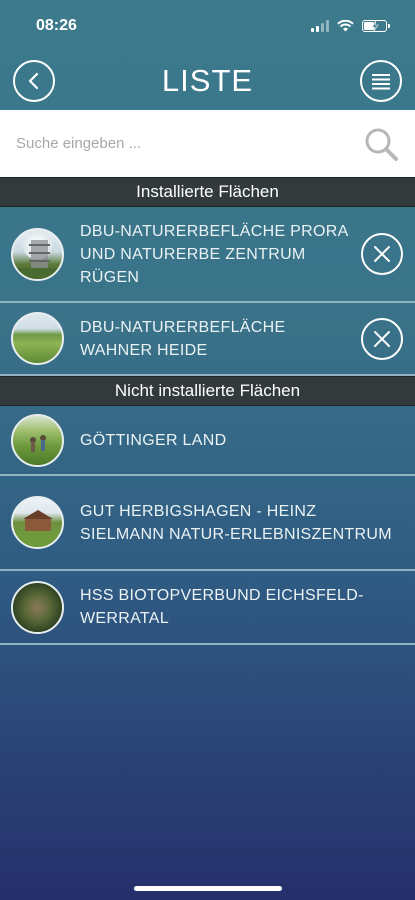 The width and height of the screenshot is (415, 900). I want to click on list-item-label: DBU-NATURERBEFLÄCHE WAHNER HEIDE, so click(183, 338).